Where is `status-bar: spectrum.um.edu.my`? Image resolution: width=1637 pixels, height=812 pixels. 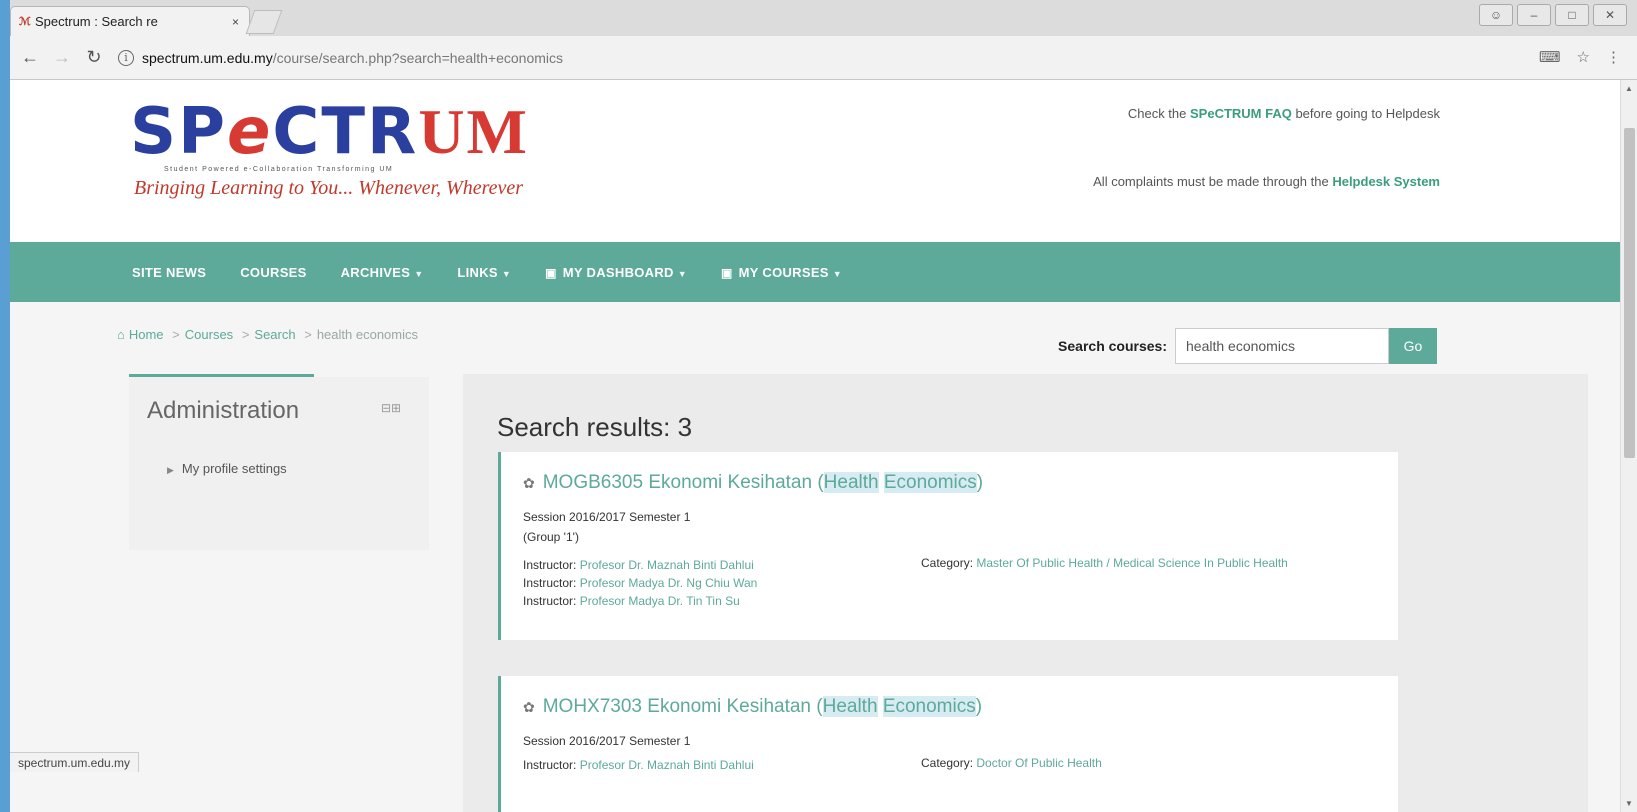
status-bar: spectrum.um.edu.my is located at coordinates (75, 762).